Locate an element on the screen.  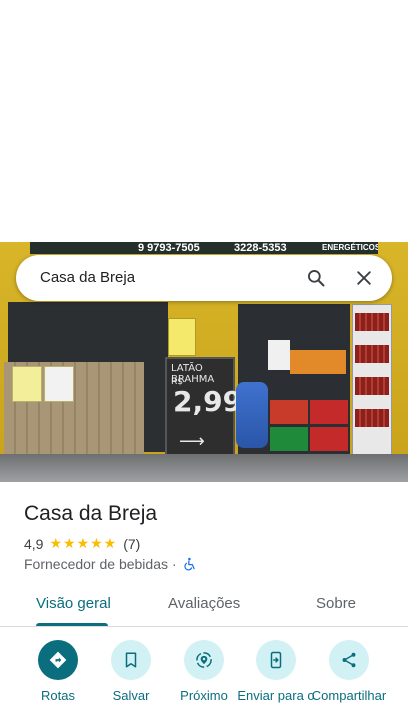
search-bar: Casa da Breja is located at coordinates (204, 278).